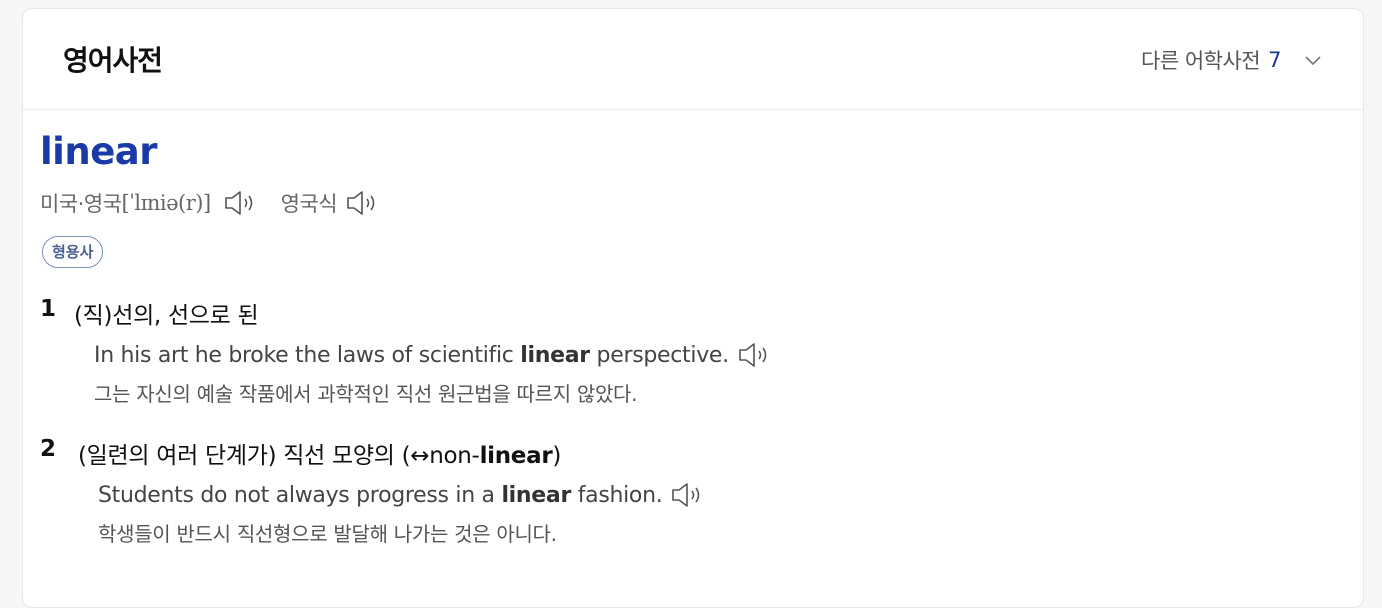 The image size is (1382, 608). I want to click on sense-definition: (직)선의, 선으로 된, so click(166, 316).